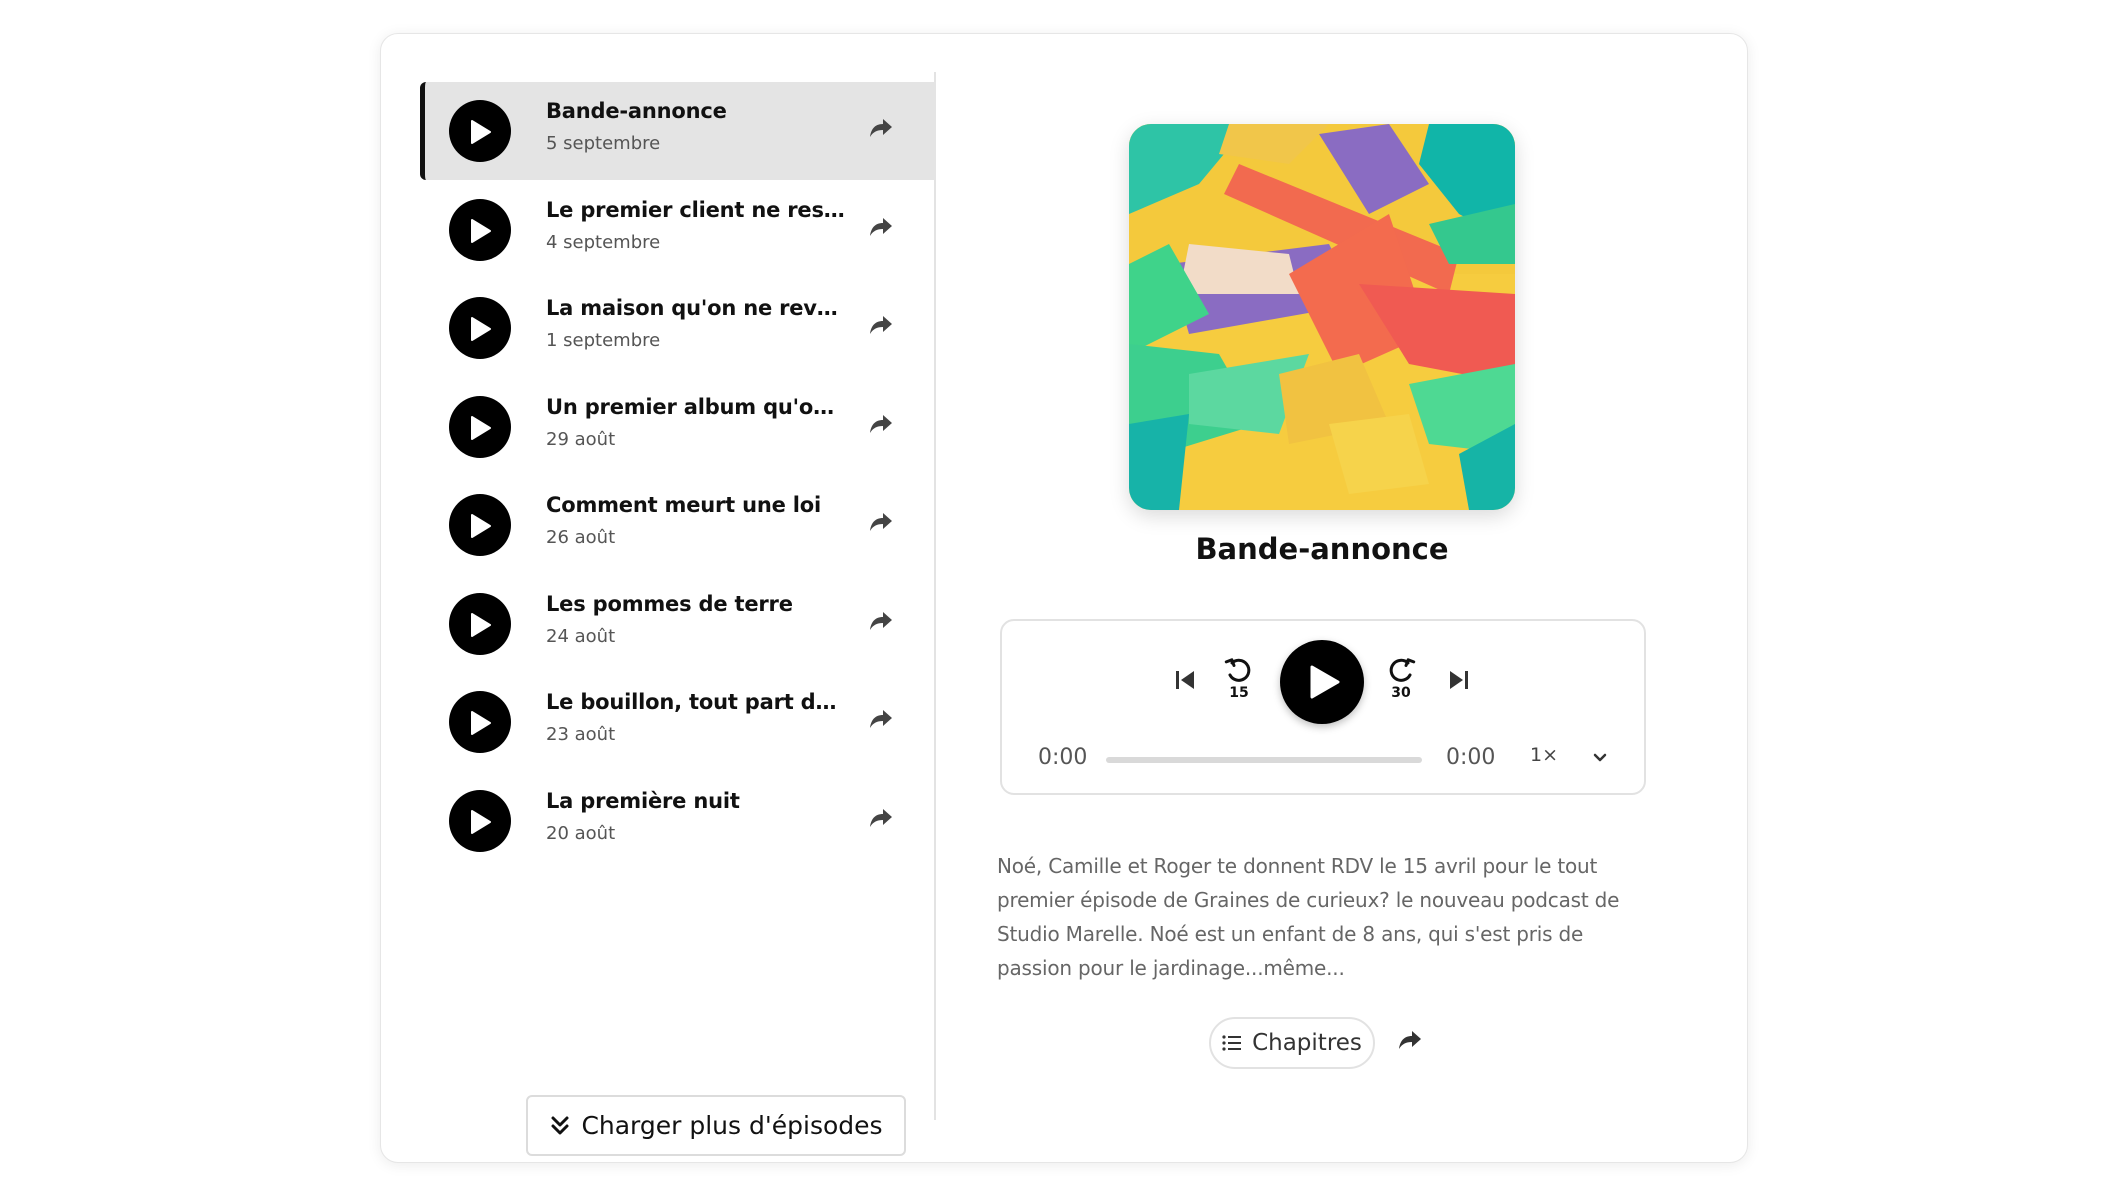  I want to click on episode-date: 26 août, so click(581, 537).